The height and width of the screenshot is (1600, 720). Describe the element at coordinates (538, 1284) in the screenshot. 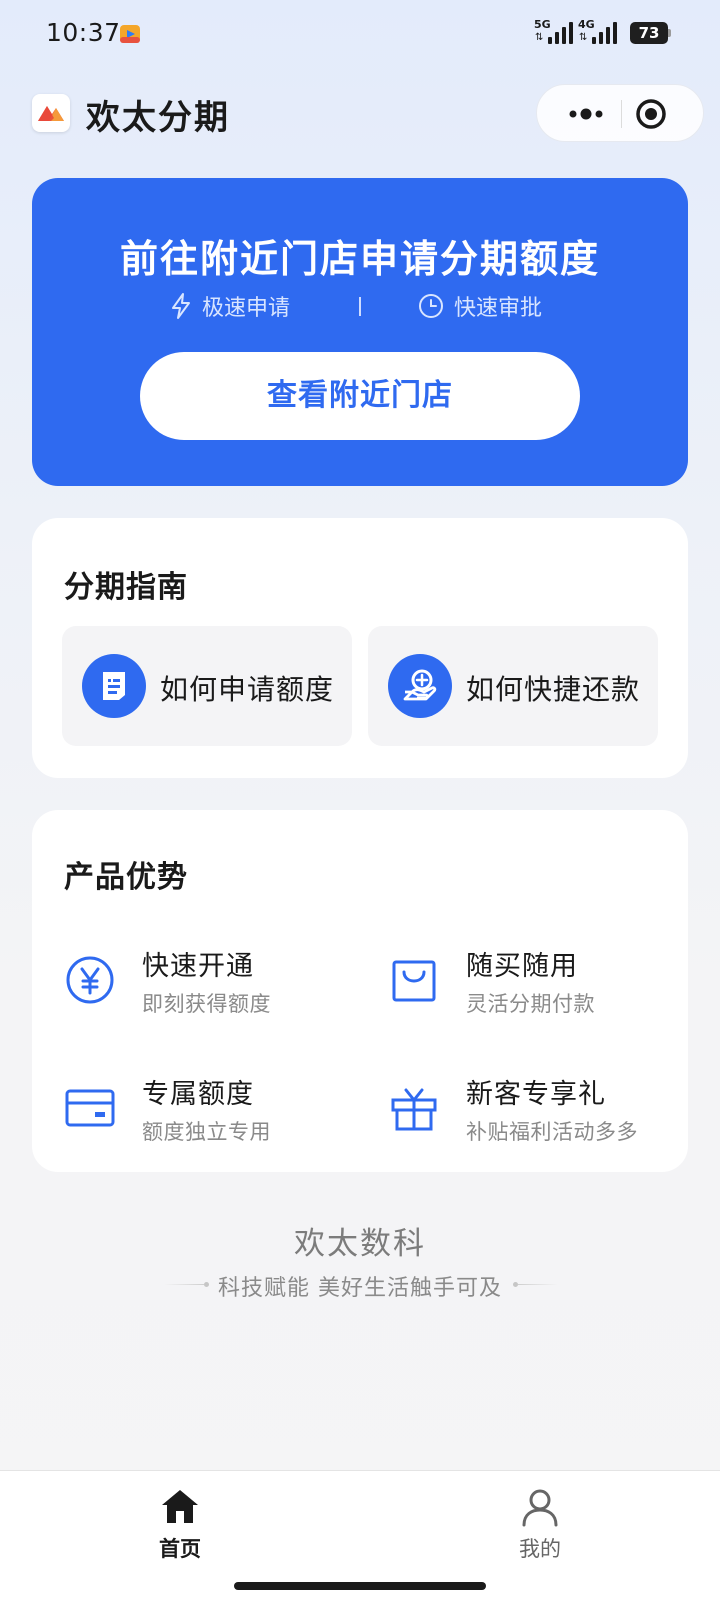

I see `slogan-line-right` at that location.